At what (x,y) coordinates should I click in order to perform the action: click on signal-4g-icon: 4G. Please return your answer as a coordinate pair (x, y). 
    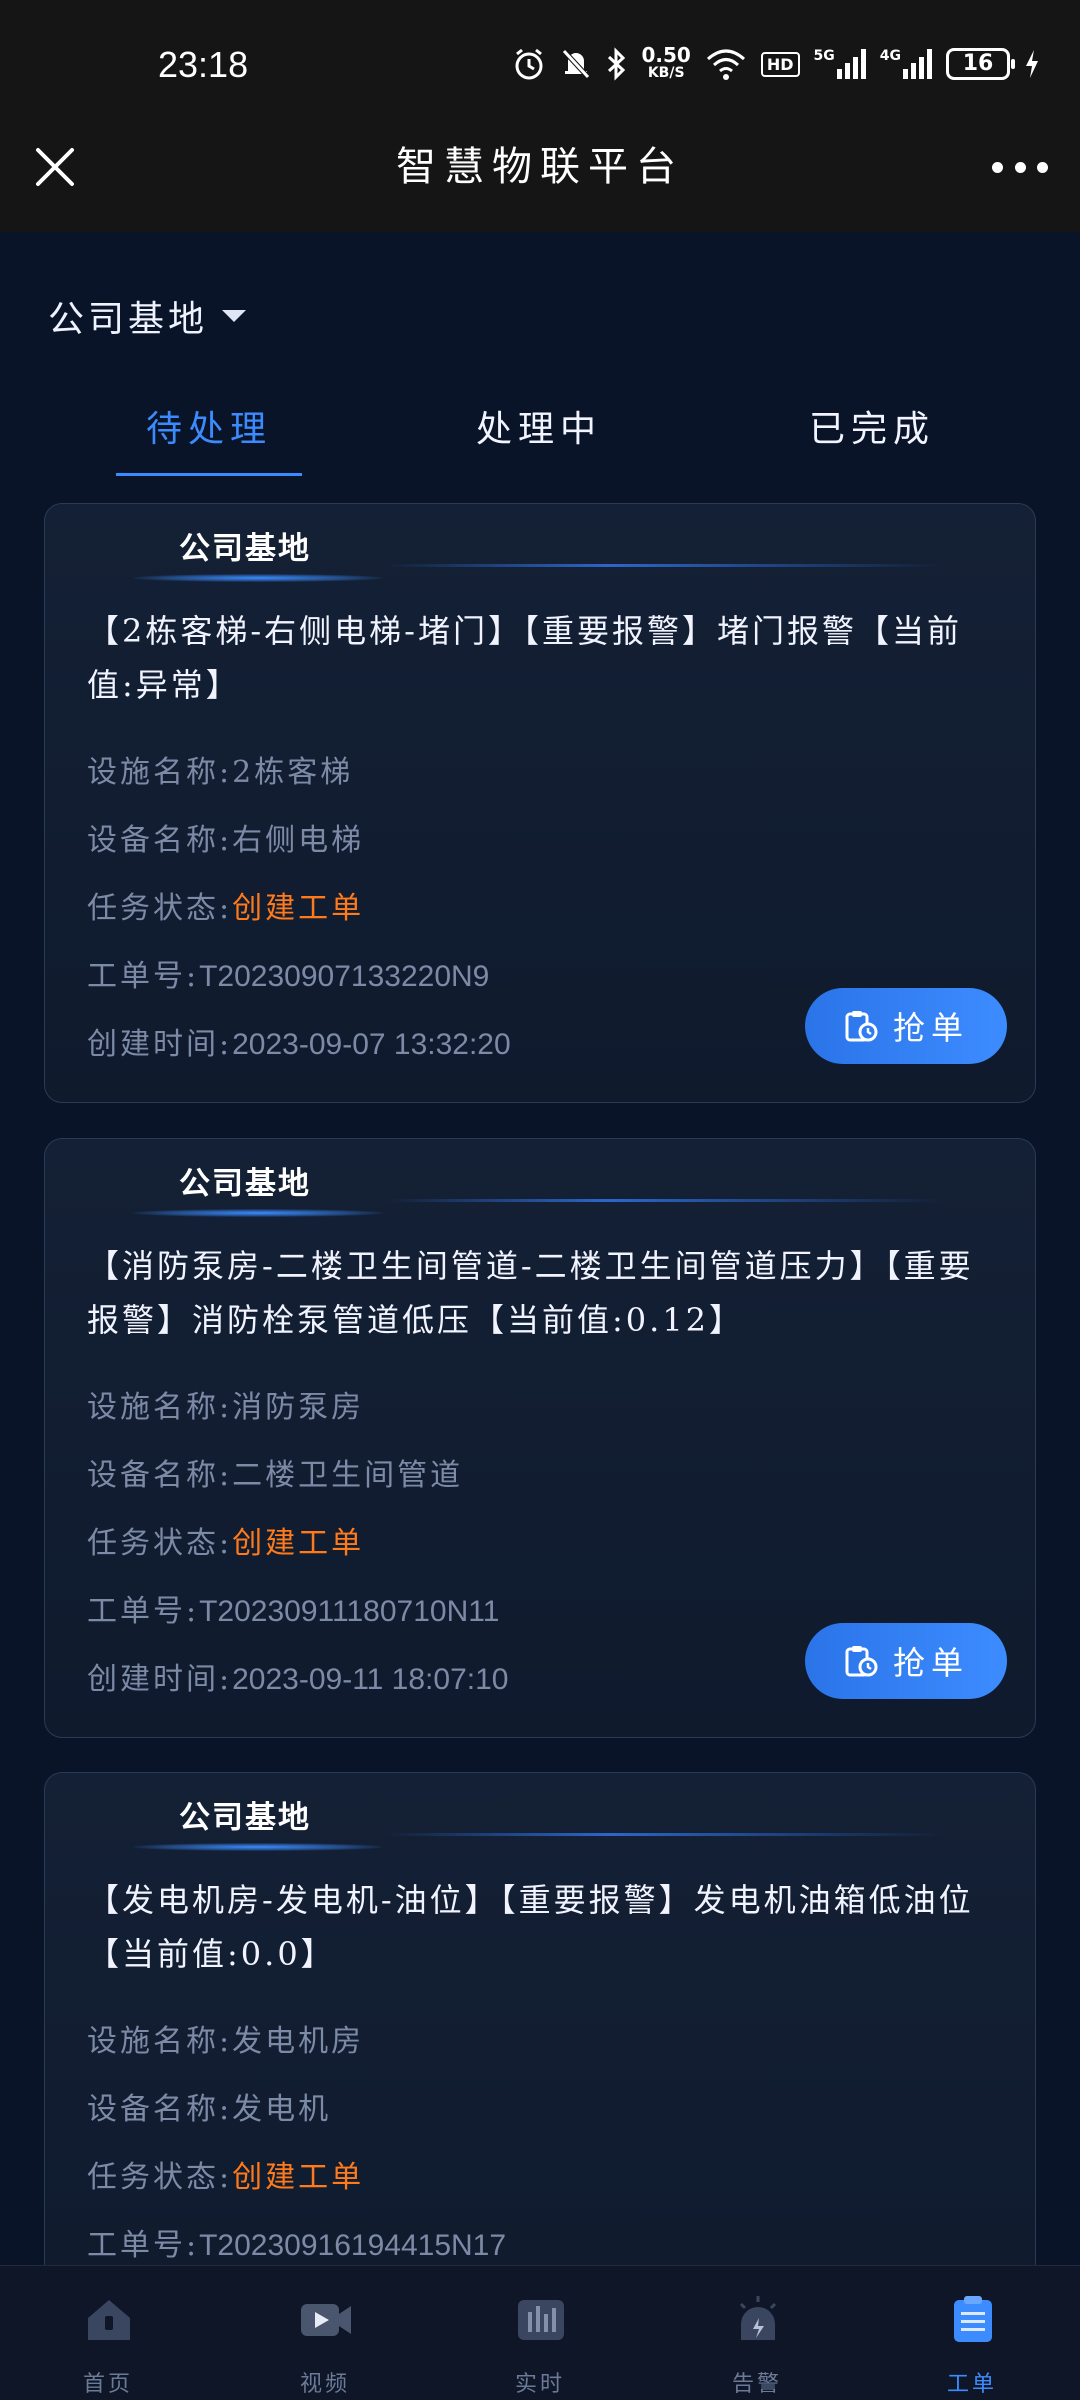
    Looking at the image, I should click on (906, 64).